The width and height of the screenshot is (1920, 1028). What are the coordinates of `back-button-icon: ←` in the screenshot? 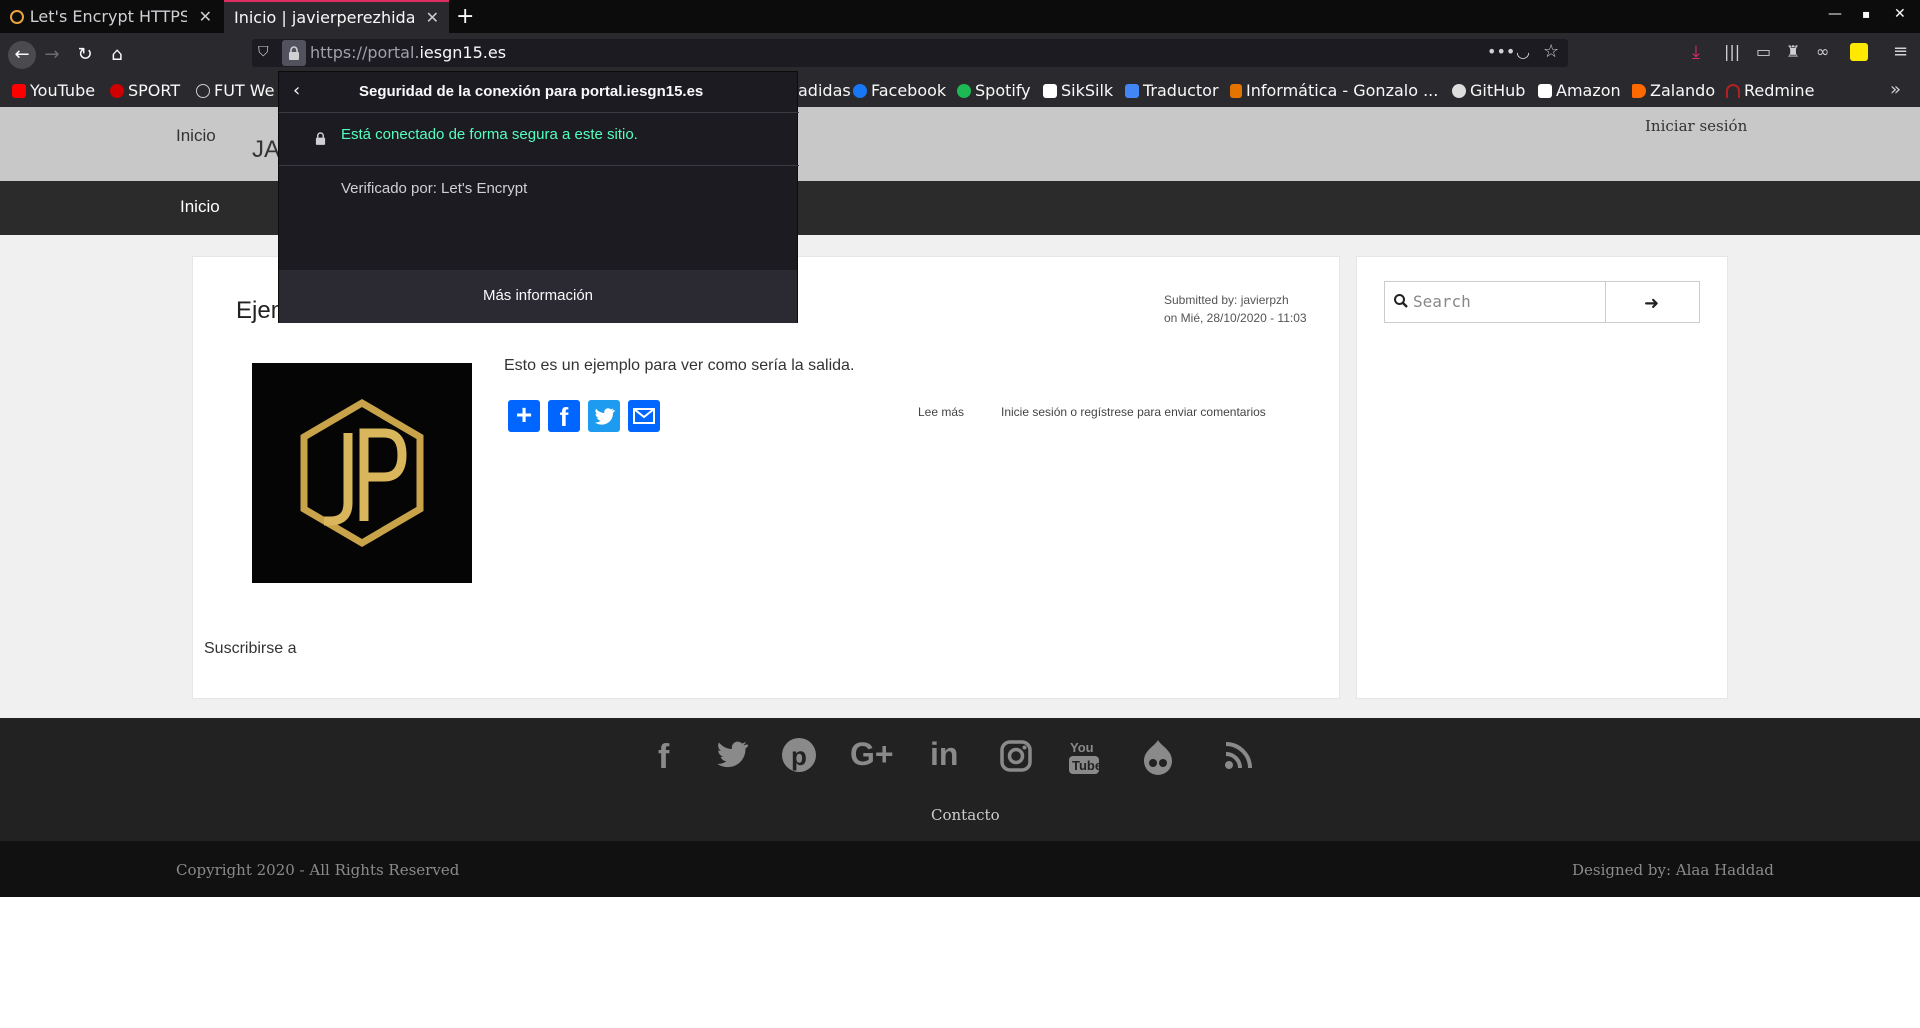 It's located at (22, 55).